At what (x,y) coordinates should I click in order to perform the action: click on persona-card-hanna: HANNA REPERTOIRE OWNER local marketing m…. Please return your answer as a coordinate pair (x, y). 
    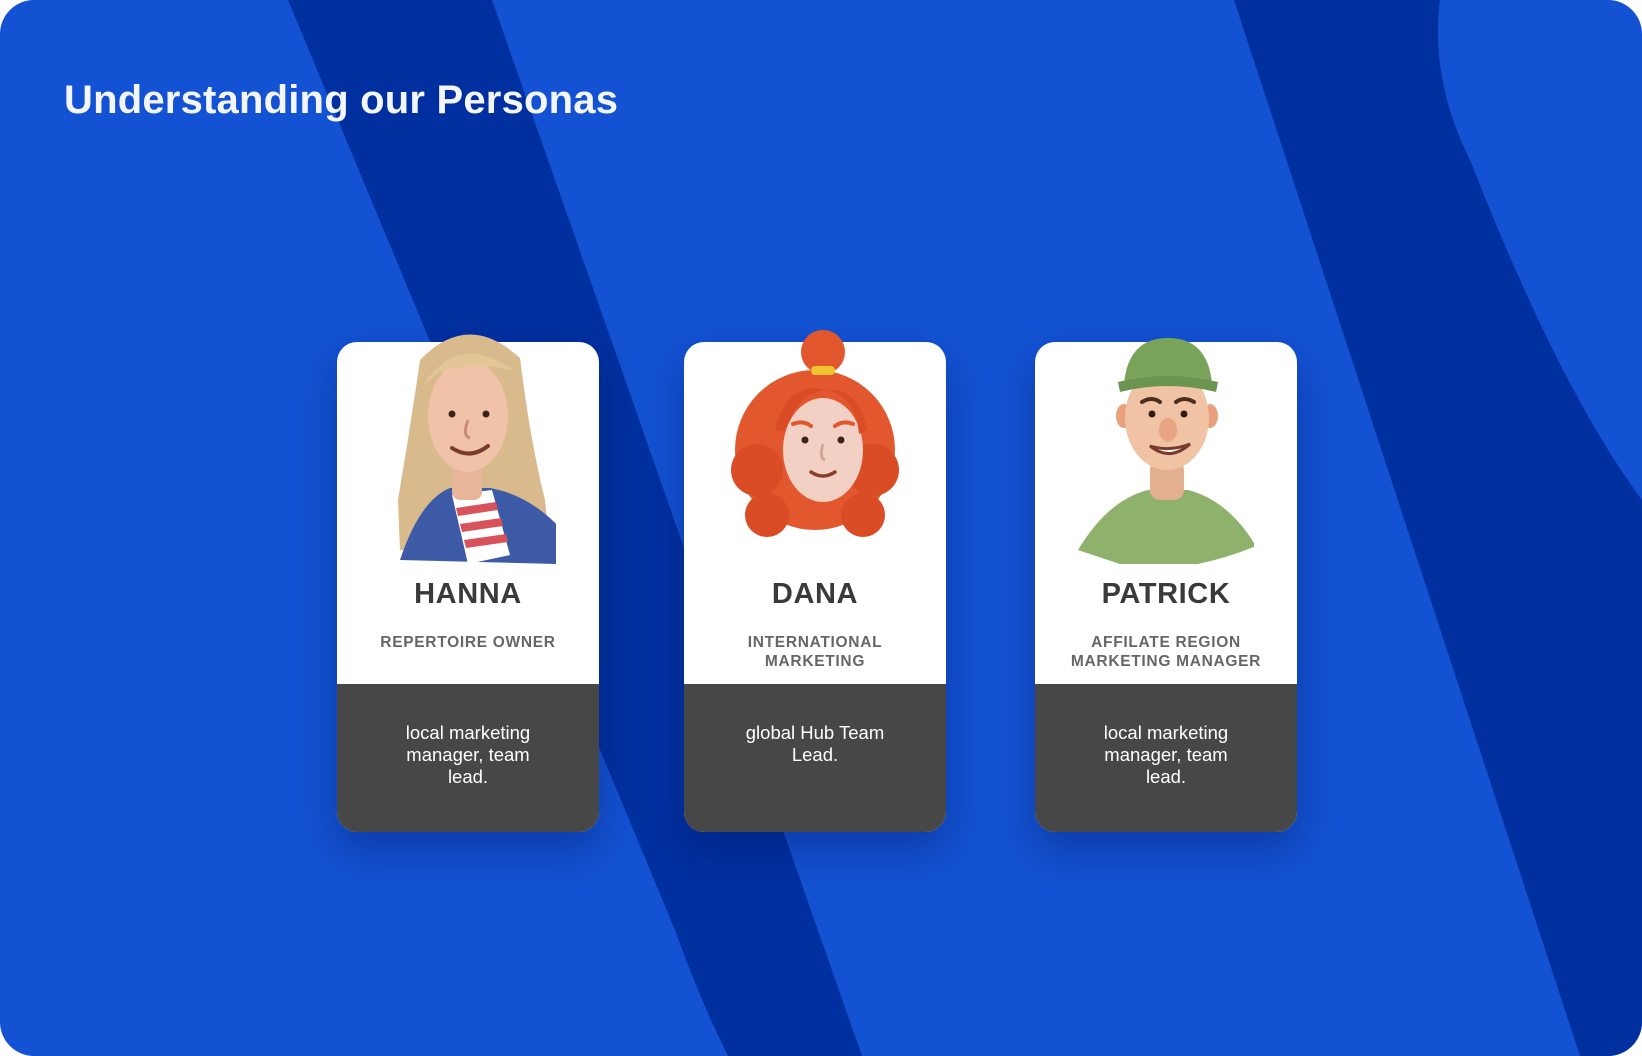
    Looking at the image, I should click on (468, 583).